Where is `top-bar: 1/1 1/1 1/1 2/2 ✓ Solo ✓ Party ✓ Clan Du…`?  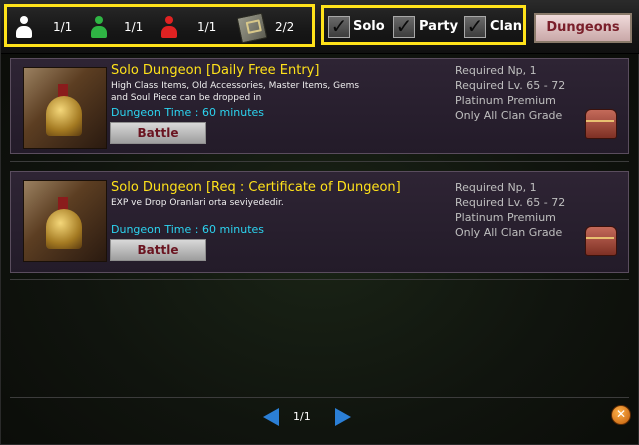 top-bar: 1/1 1/1 1/1 2/2 ✓ Solo ✓ Party ✓ Clan Du… is located at coordinates (320, 27).